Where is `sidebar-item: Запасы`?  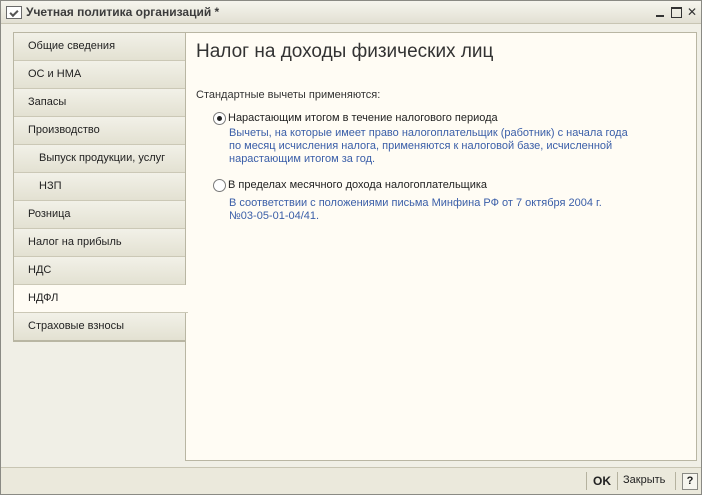 sidebar-item: Запасы is located at coordinates (100, 103).